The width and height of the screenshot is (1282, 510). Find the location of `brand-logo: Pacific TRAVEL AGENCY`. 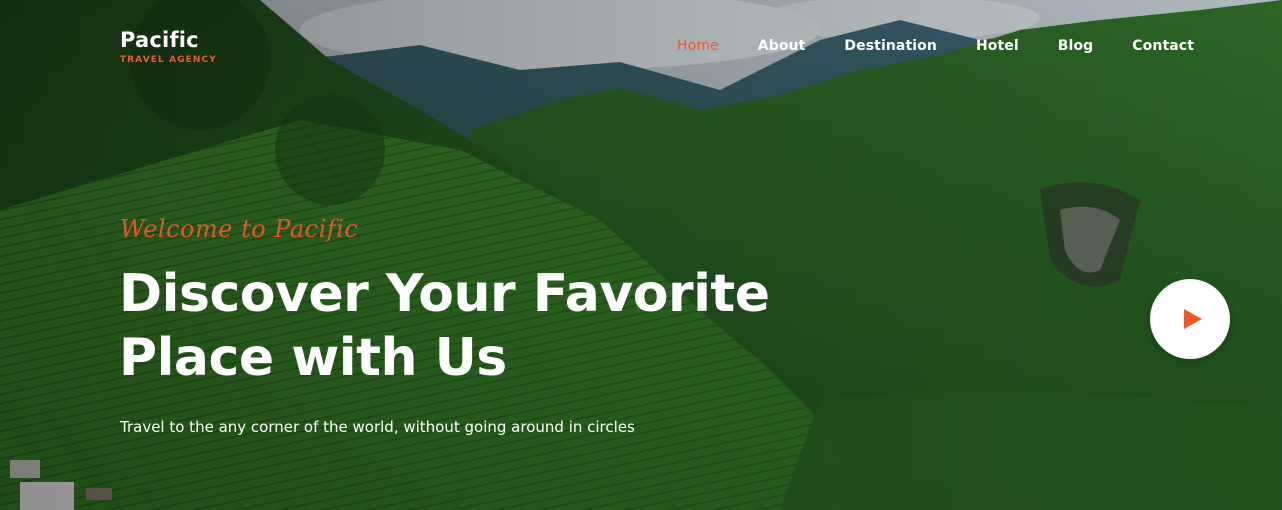

brand-logo: Pacific TRAVEL AGENCY is located at coordinates (168, 46).